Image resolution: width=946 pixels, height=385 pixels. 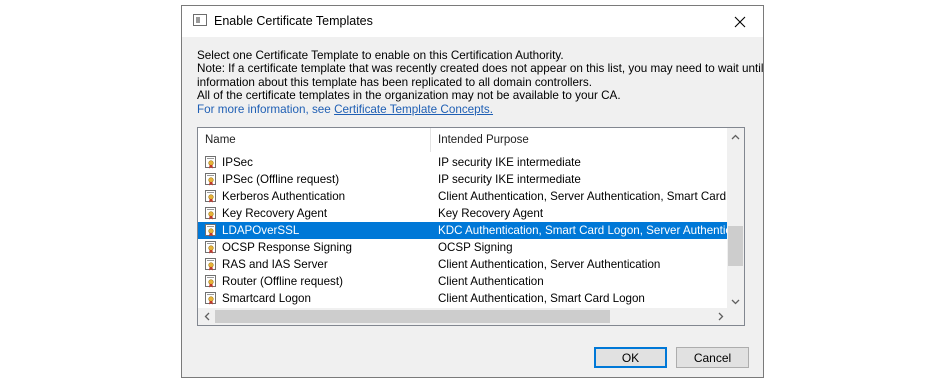 I want to click on column-header-name: Name, so click(x=314, y=140).